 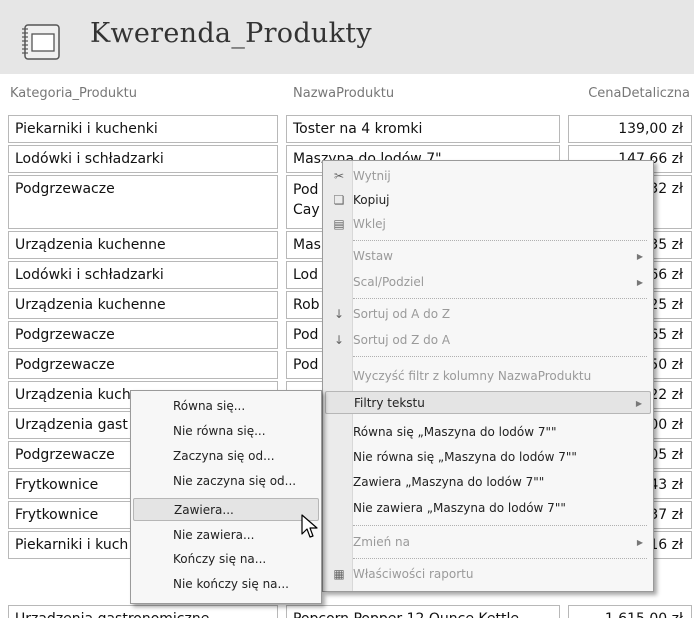 I want to click on paste-icon: ▤, so click(x=339, y=224).